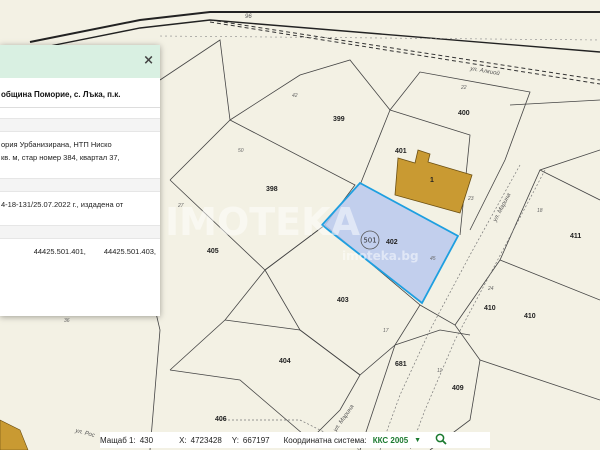 The width and height of the screenshot is (600, 450). What do you see at coordinates (60, 157) in the screenshot?
I see `popup-line: кв. м, стар номер 384, квартал 37,` at bounding box center [60, 157].